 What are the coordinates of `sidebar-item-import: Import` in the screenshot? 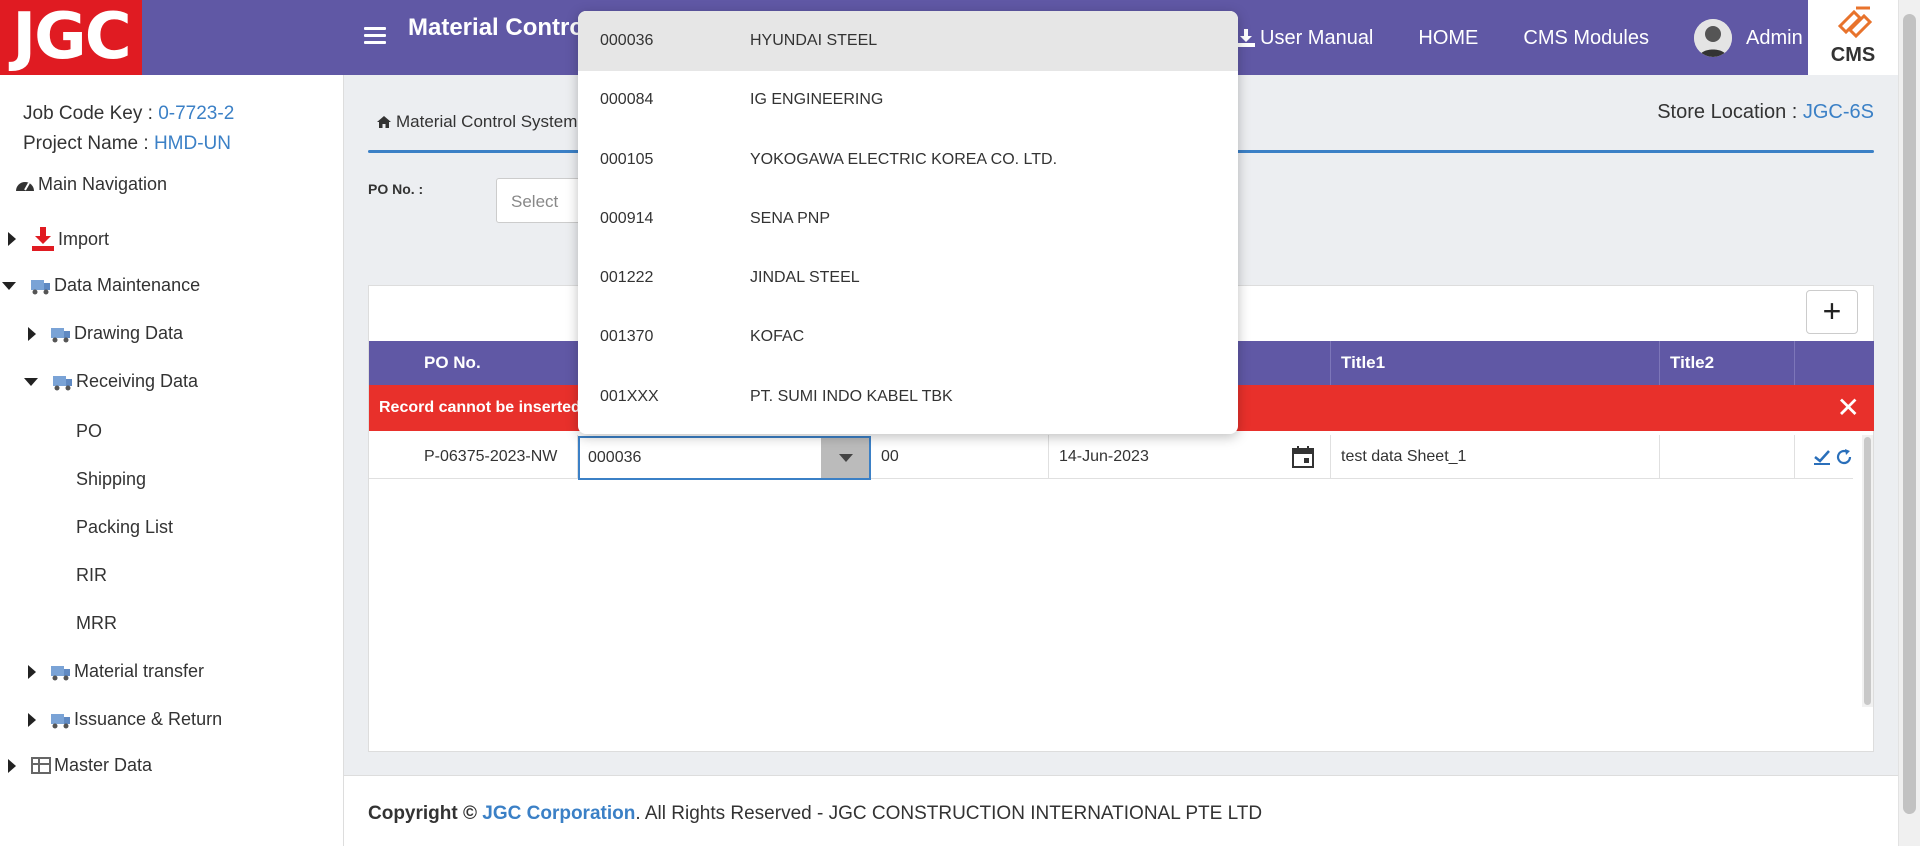 It's located at (58, 239).